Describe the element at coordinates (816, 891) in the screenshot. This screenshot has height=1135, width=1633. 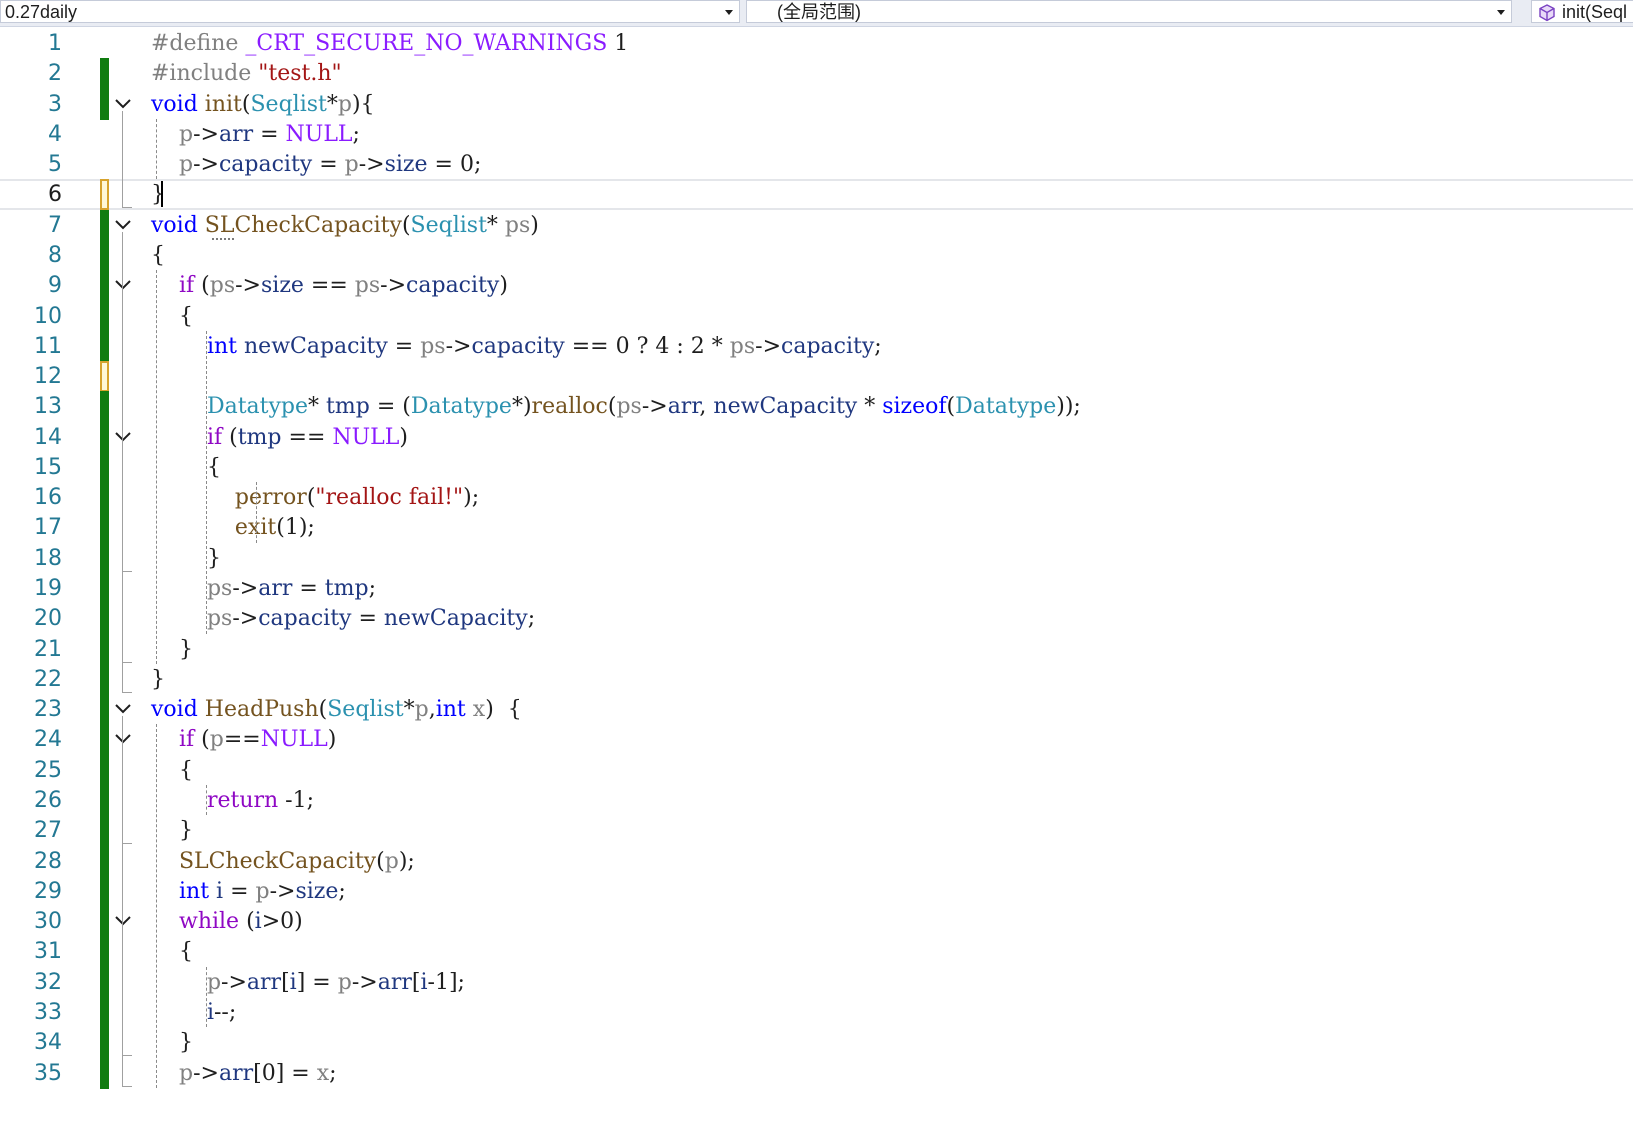
I see `code-line: 29 int i = p->size;` at that location.